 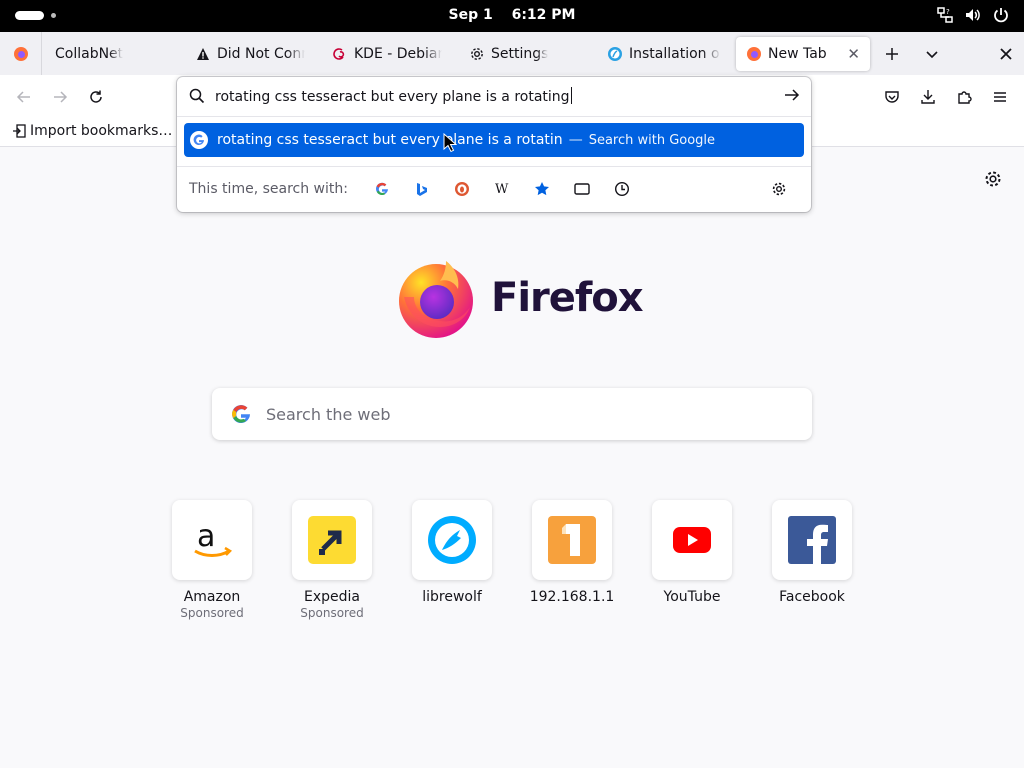 I want to click on clock-date: Sep 1, so click(x=470, y=15).